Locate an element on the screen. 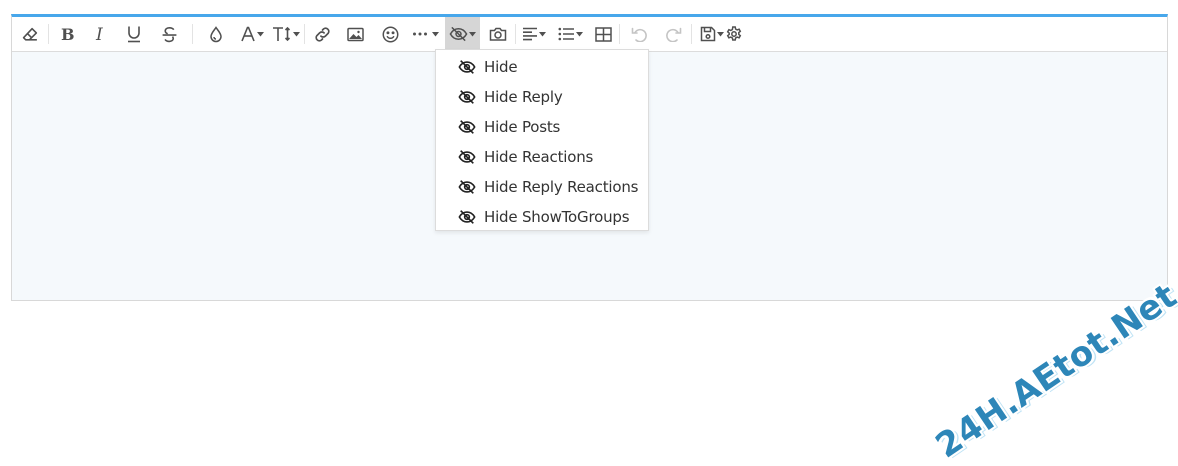  menu-item-label: Hide is located at coordinates (501, 67).